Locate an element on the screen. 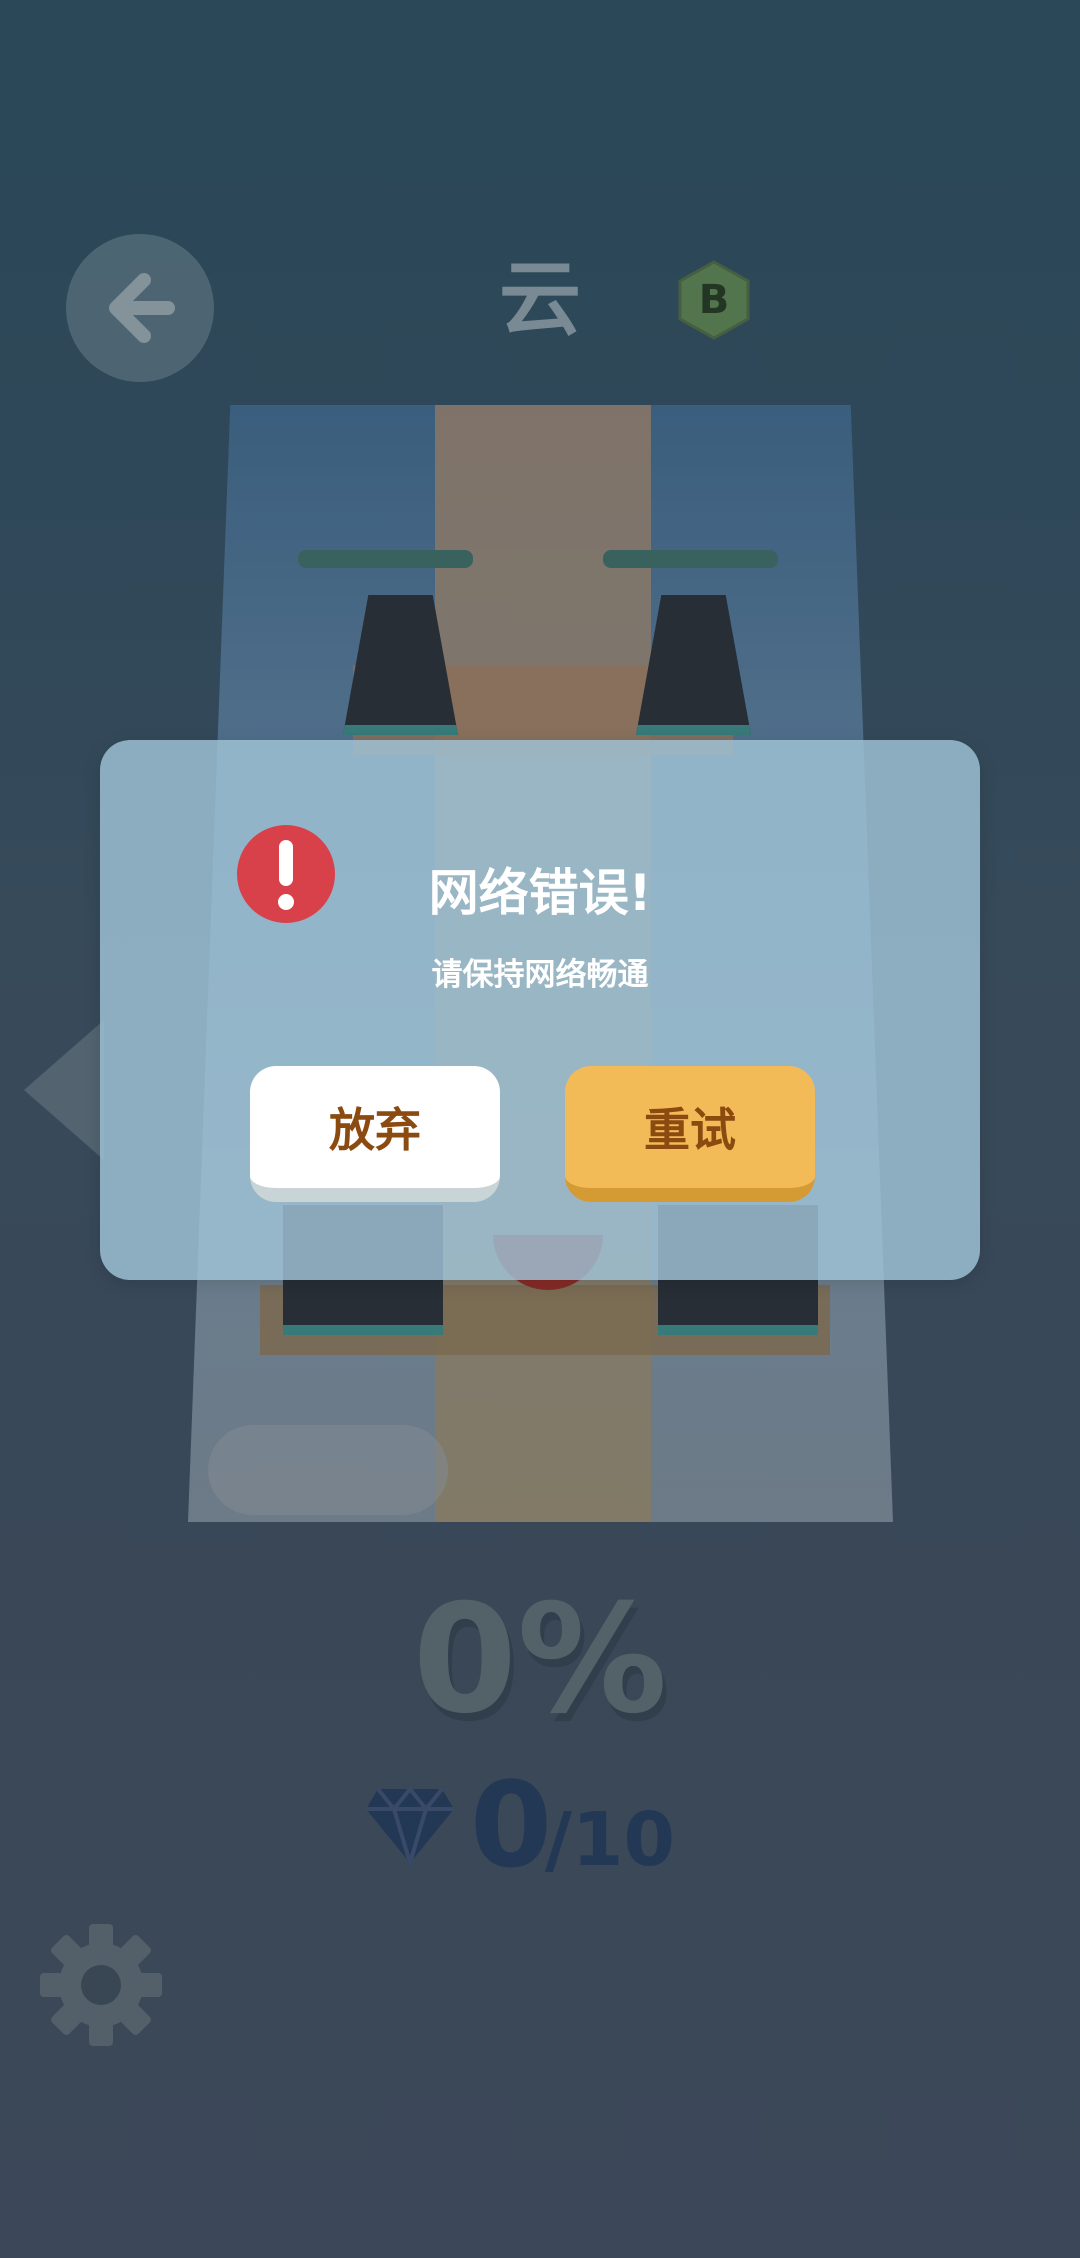  dialog-message: 请保持网络畅通 is located at coordinates (540, 975).